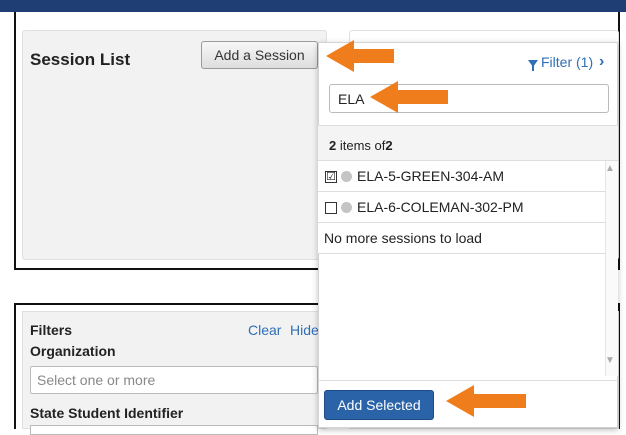  I want to click on chevron-right-icon: ›, so click(601, 62).